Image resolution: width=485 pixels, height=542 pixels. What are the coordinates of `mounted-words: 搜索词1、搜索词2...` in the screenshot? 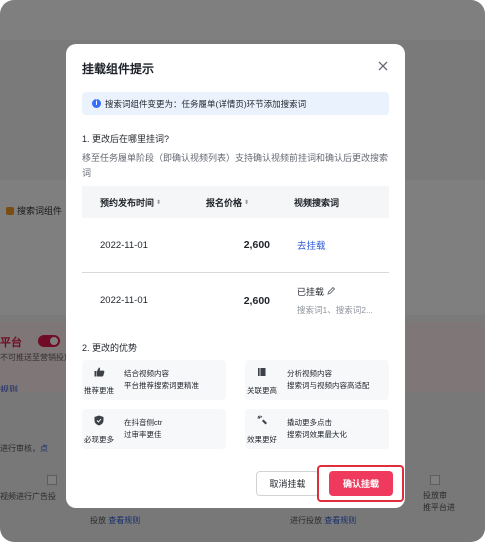 It's located at (335, 310).